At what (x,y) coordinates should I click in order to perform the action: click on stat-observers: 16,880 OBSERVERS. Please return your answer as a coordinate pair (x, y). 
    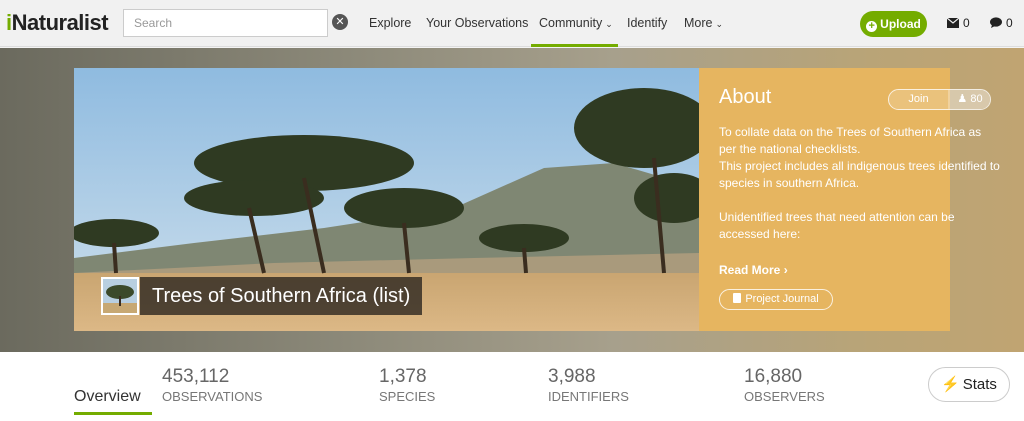
    Looking at the image, I should click on (784, 385).